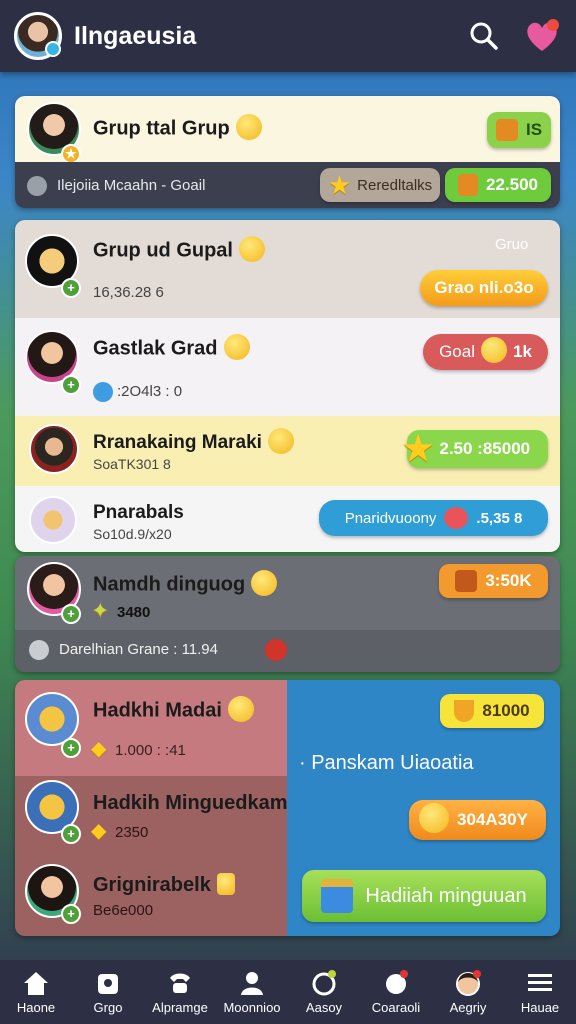 This screenshot has width=576, height=1024. What do you see at coordinates (339, 184) in the screenshot?
I see `star-icon: ★` at bounding box center [339, 184].